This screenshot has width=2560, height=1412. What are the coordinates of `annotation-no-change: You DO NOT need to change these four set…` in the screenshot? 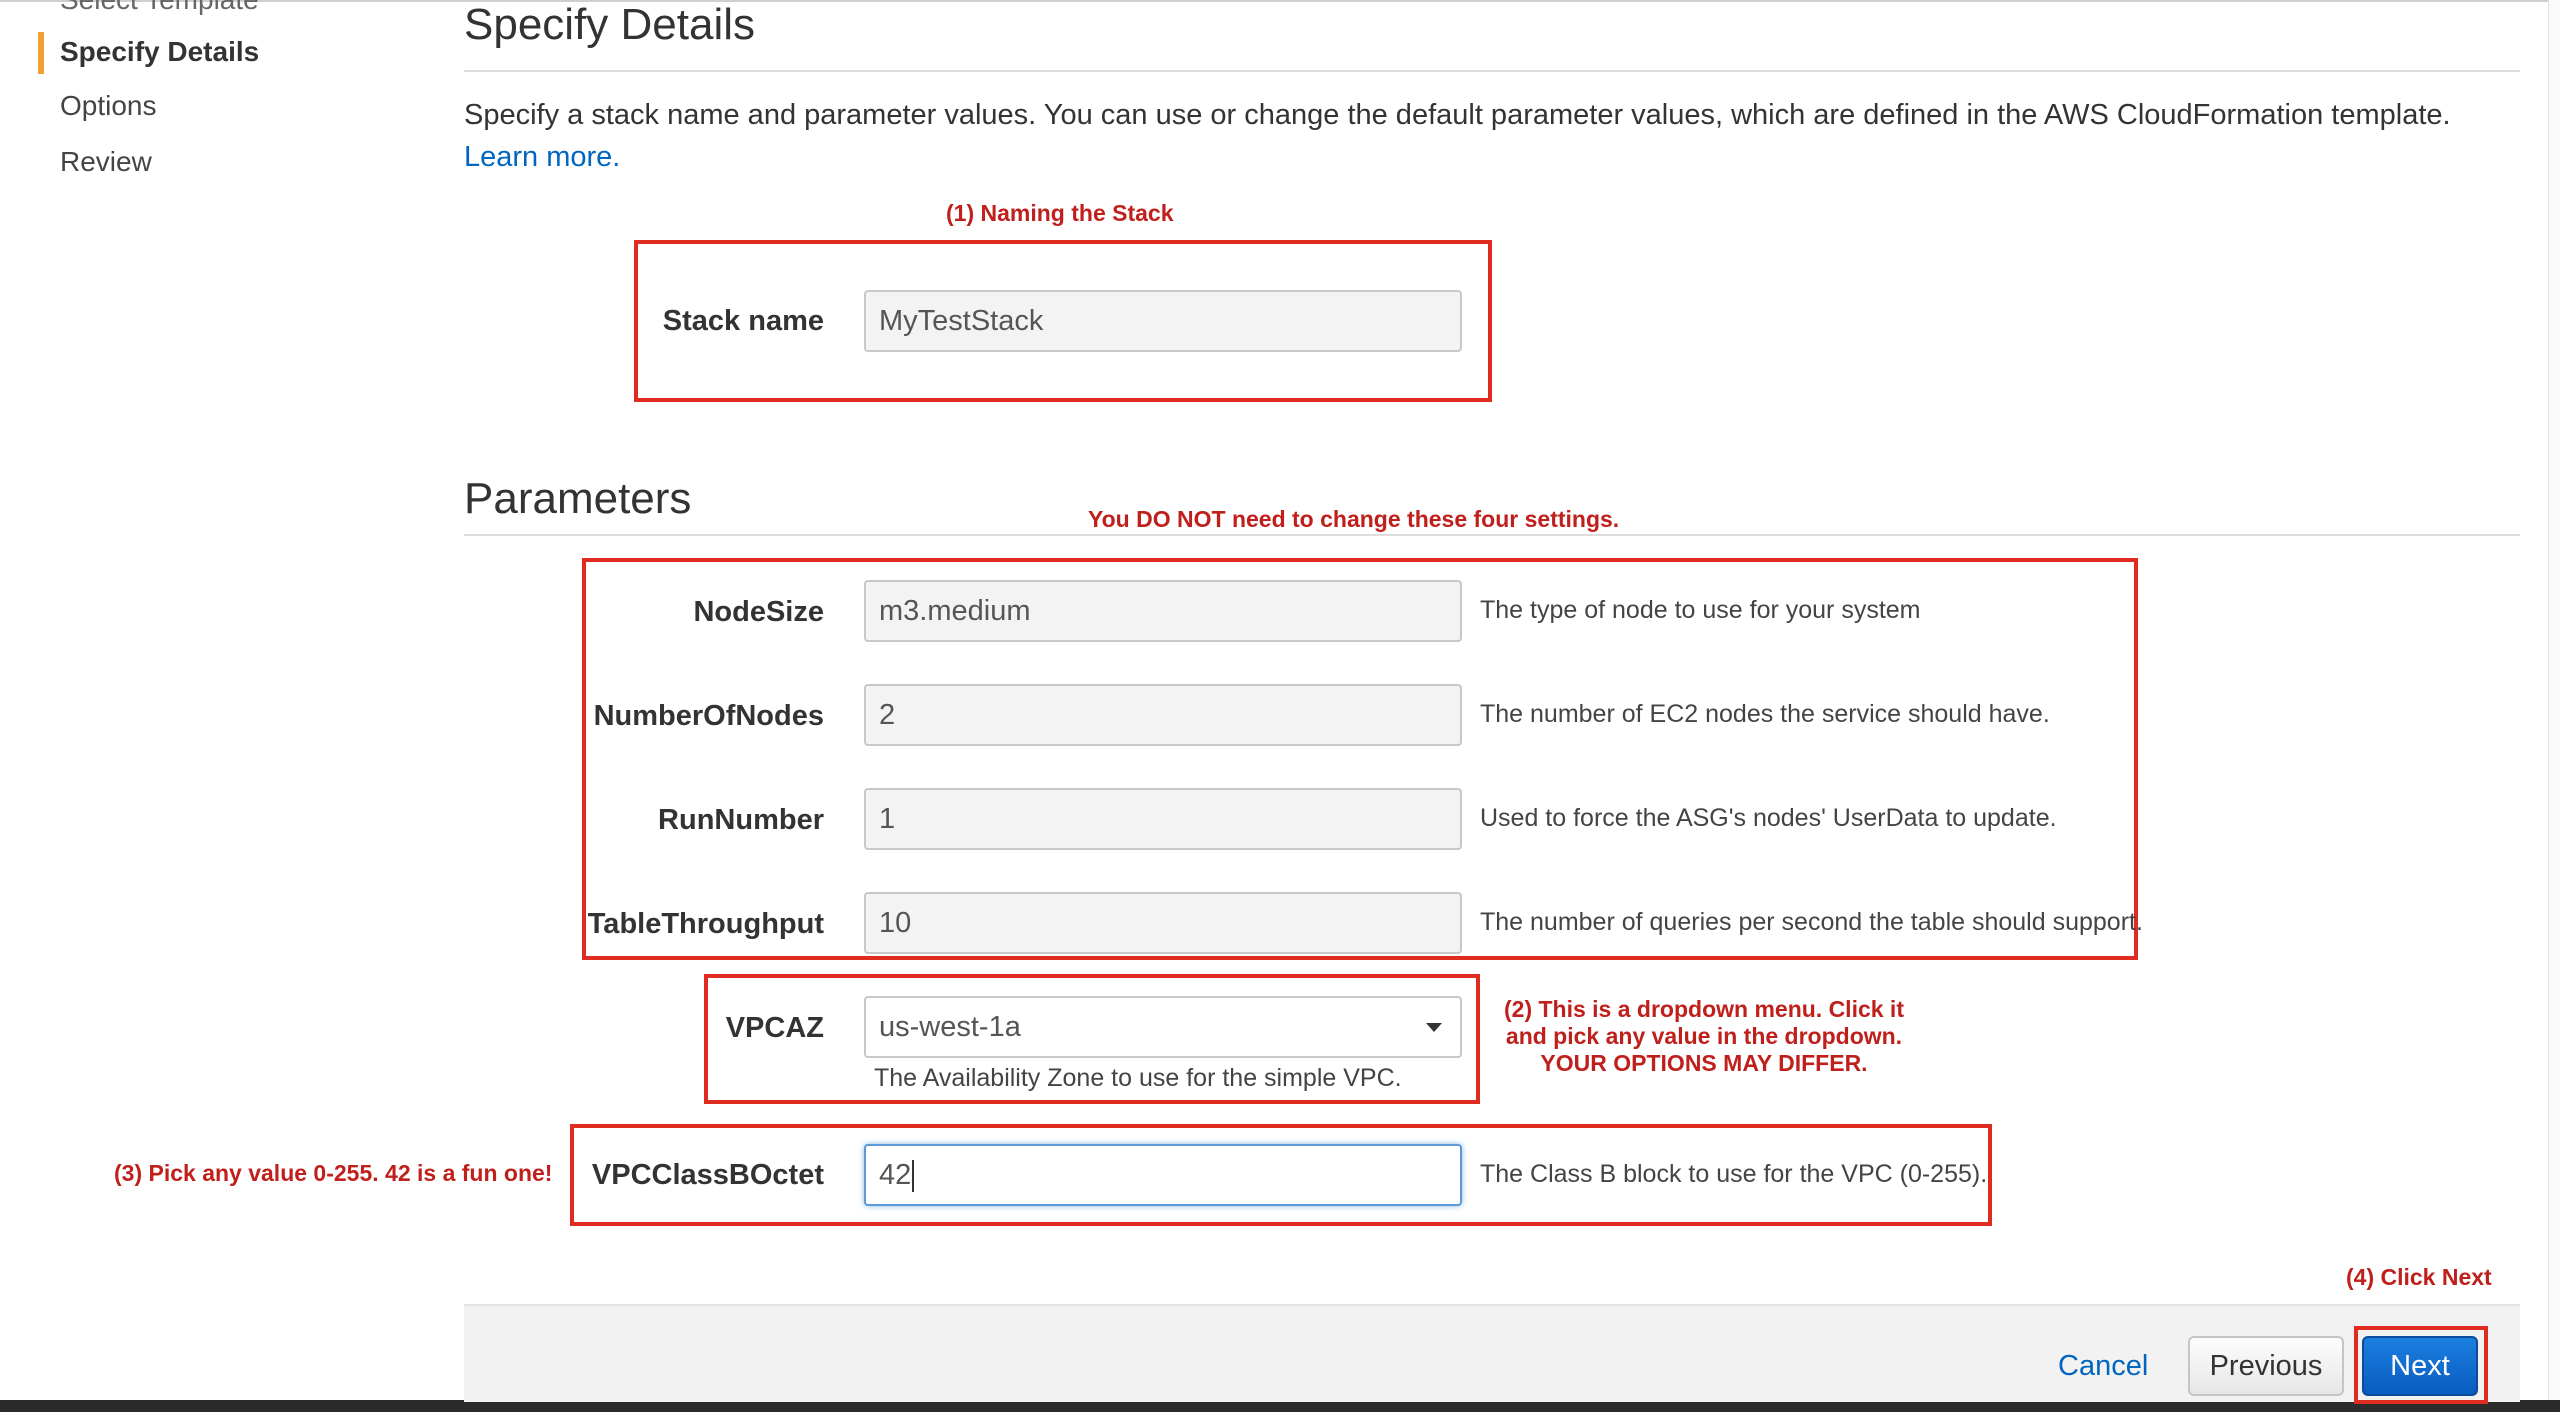 It's located at (1354, 519).